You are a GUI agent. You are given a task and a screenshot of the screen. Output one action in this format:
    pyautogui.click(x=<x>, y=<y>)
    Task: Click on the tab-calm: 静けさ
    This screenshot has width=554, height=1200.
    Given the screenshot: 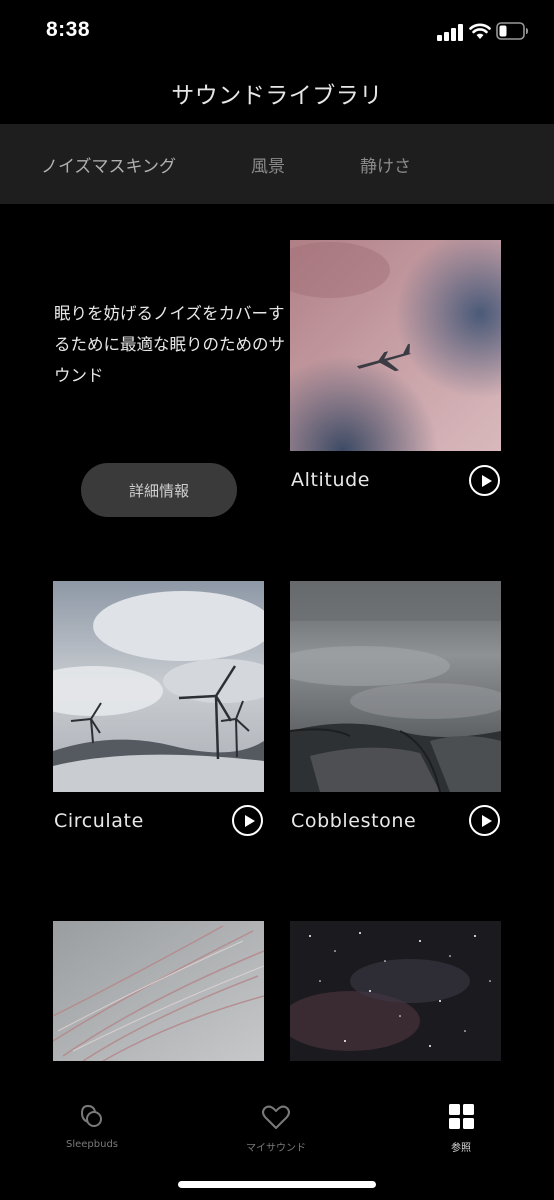 What is the action you would take?
    pyautogui.click(x=385, y=164)
    